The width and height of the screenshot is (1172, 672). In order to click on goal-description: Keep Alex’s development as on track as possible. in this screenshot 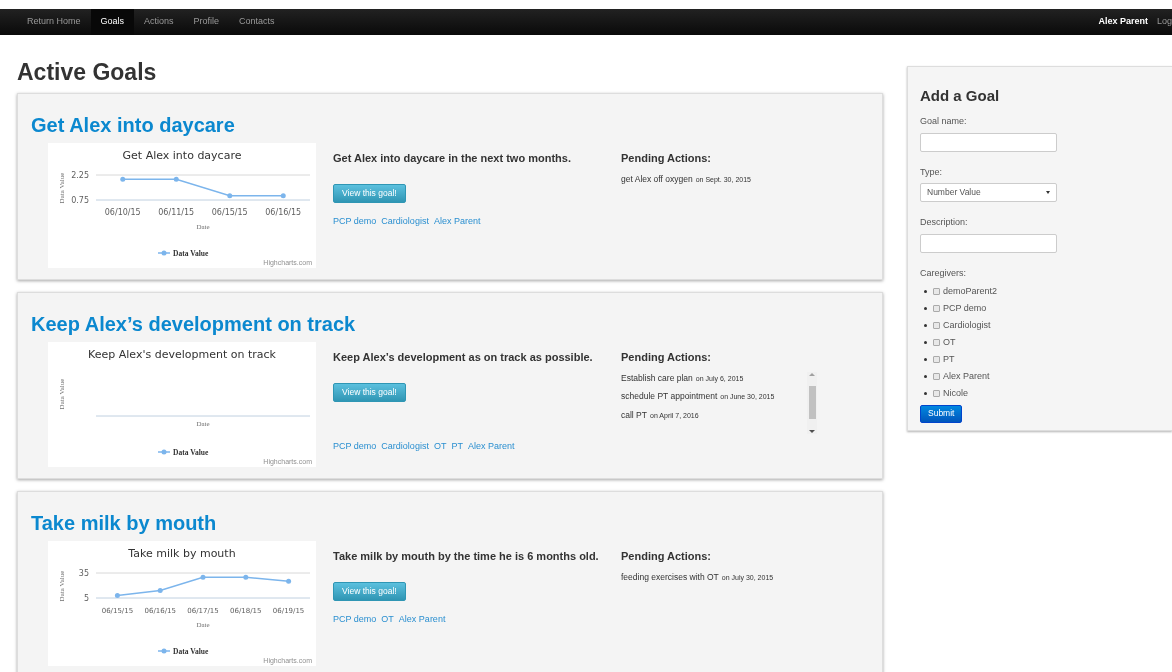, I will do `click(463, 357)`.